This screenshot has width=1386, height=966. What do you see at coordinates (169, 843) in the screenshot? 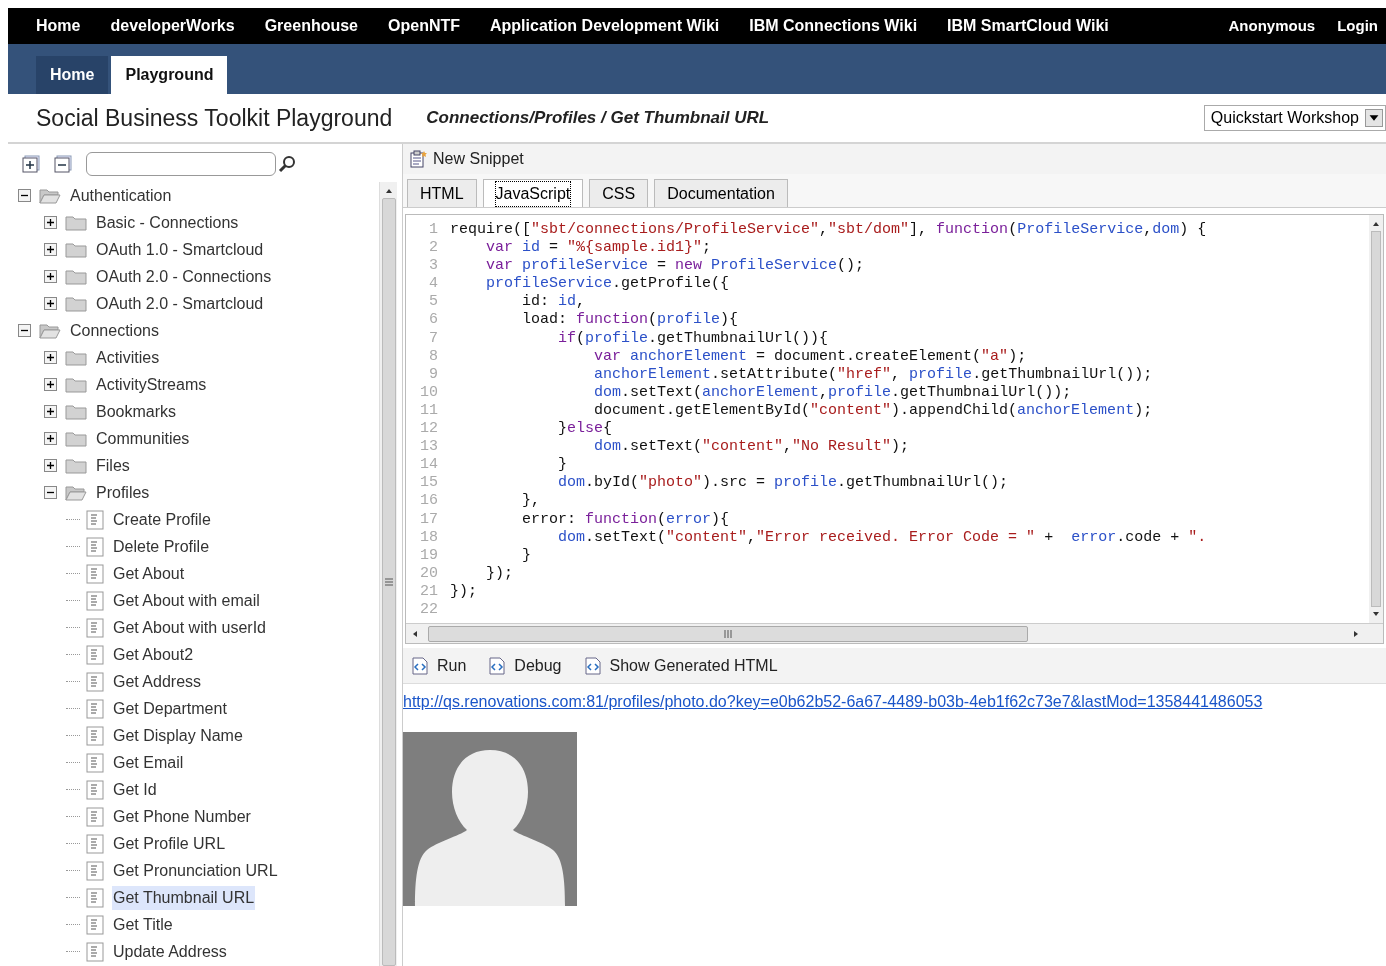
I see `tree-item: Get Profile URL` at bounding box center [169, 843].